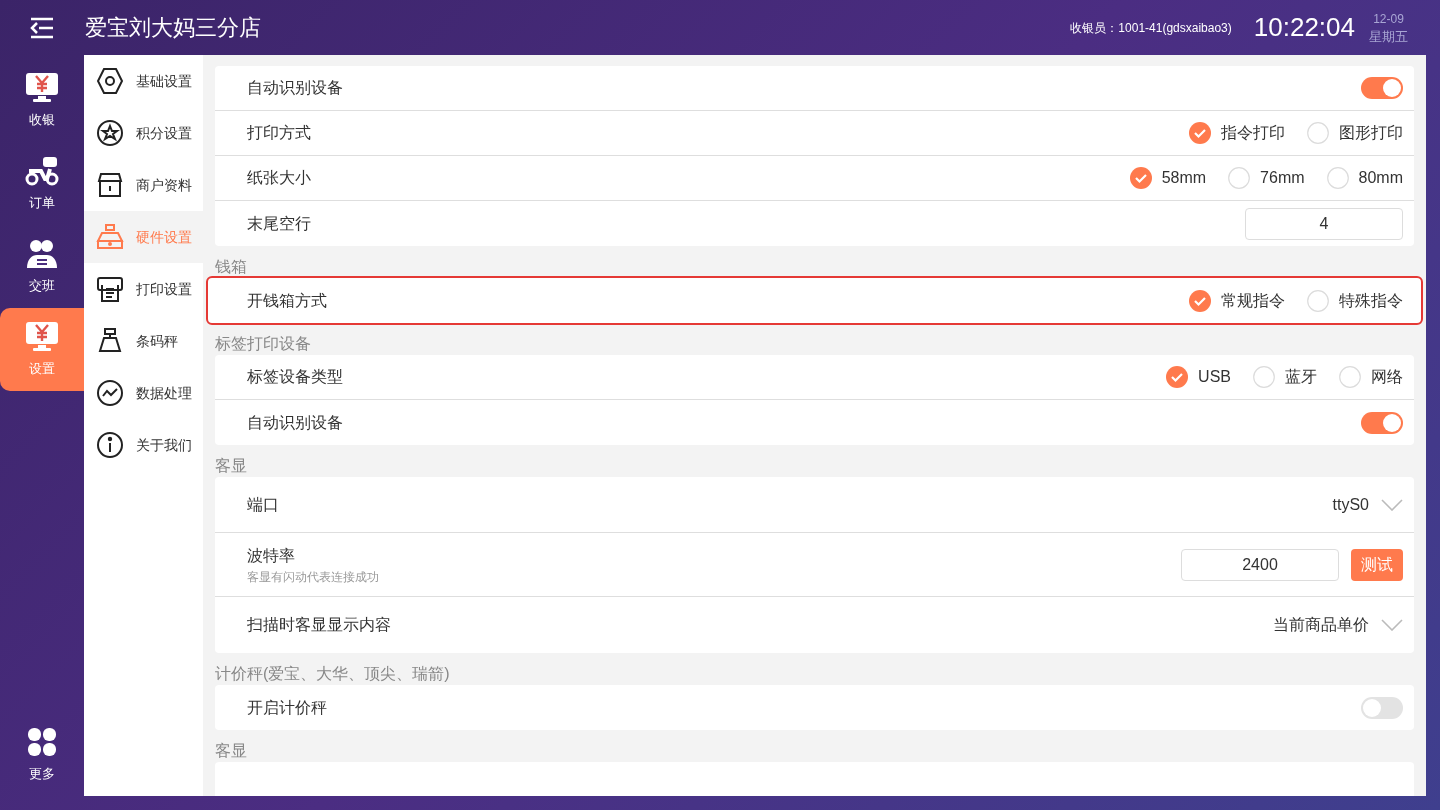 Image resolution: width=1440 pixels, height=810 pixels. What do you see at coordinates (1371, 133) in the screenshot?
I see `radio-label: 图形打印` at bounding box center [1371, 133].